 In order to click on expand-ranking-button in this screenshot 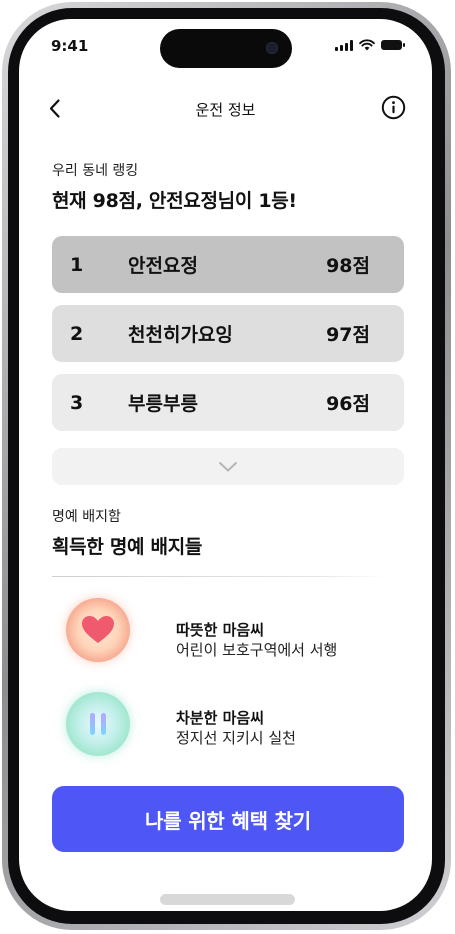, I will do `click(228, 466)`.